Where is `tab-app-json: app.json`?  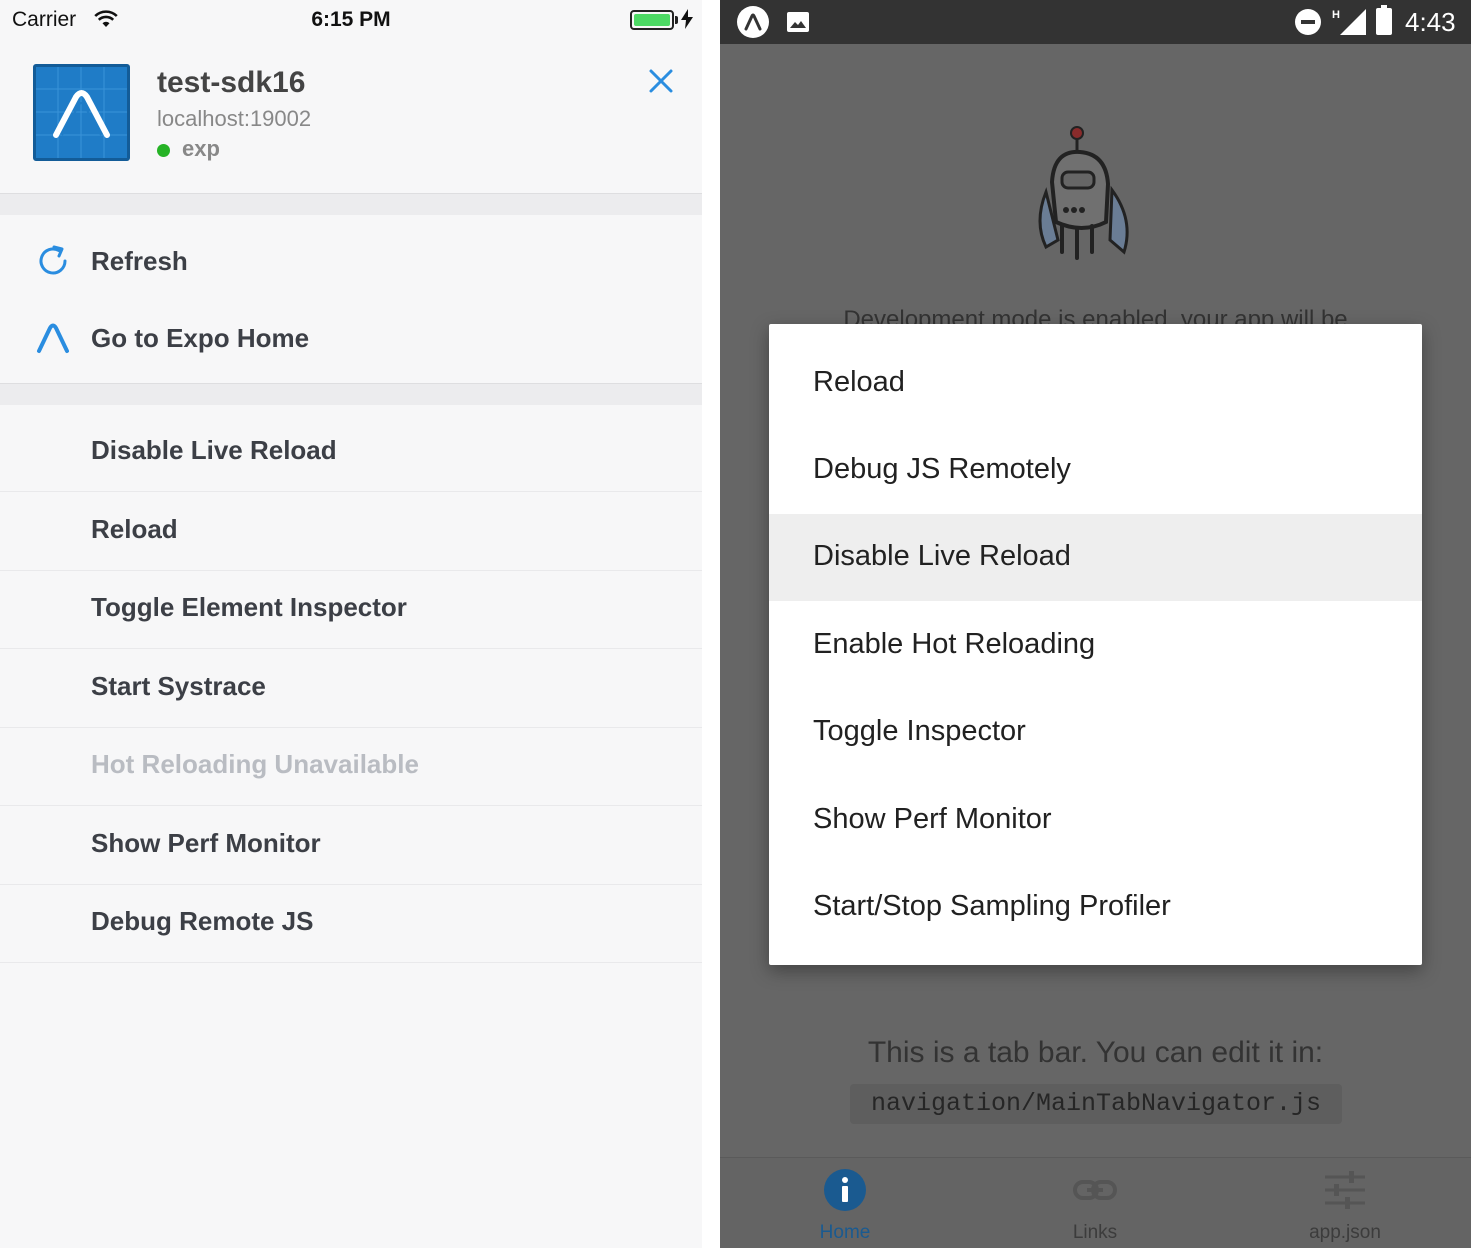 tab-app-json: app.json is located at coordinates (1345, 1203).